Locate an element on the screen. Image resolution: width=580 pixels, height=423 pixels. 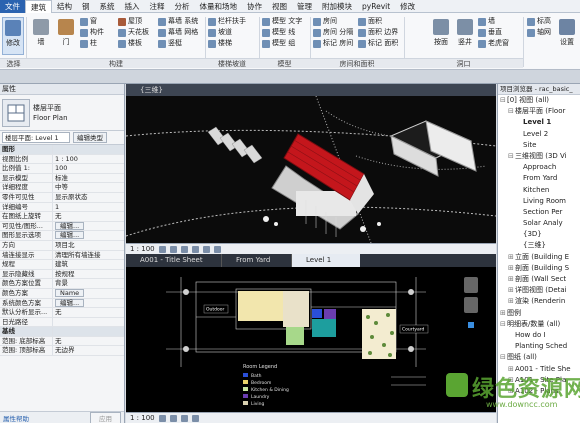
browser-tree-item: ⊞图例 is located at coordinates (539, 313).